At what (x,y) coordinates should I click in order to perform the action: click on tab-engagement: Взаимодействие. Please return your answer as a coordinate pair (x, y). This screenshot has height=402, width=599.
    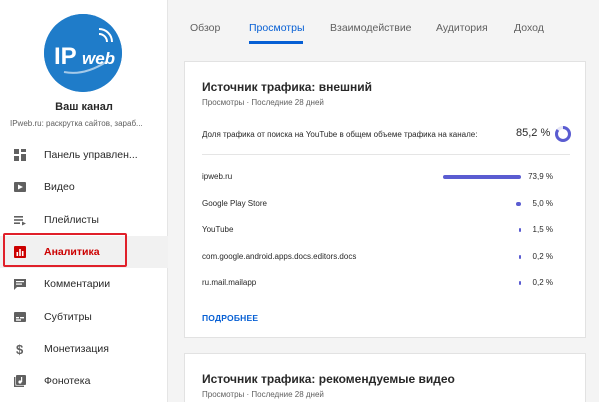
    Looking at the image, I should click on (371, 28).